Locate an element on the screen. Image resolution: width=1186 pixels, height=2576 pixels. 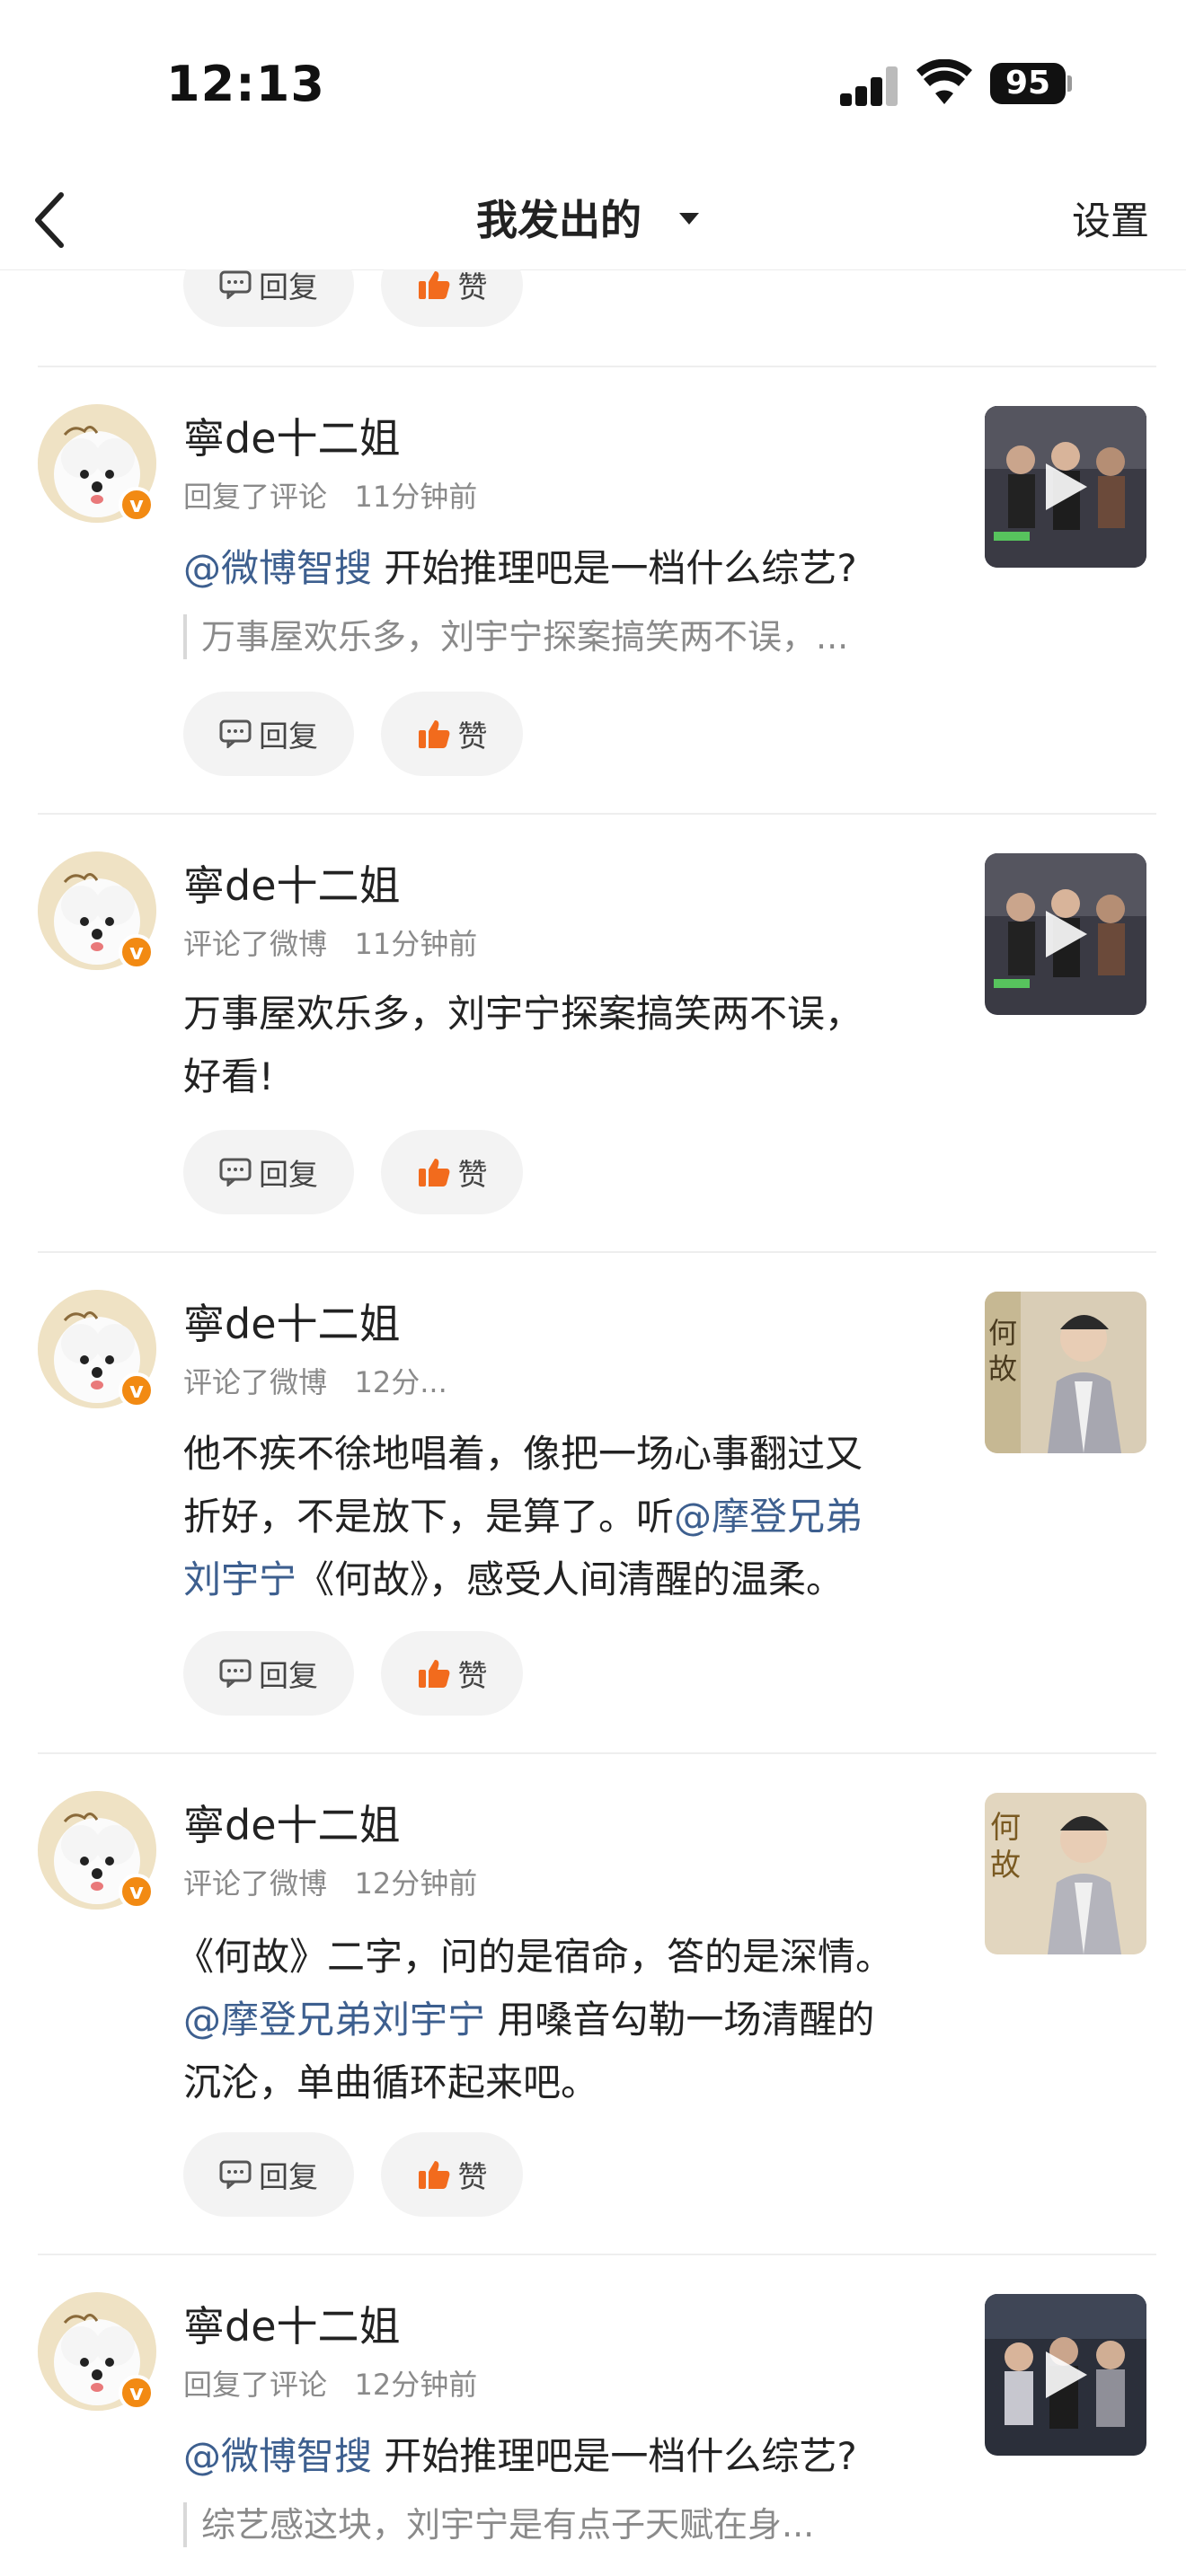
item-meta: 回复了评论 12分钟前 is located at coordinates (330, 2383).